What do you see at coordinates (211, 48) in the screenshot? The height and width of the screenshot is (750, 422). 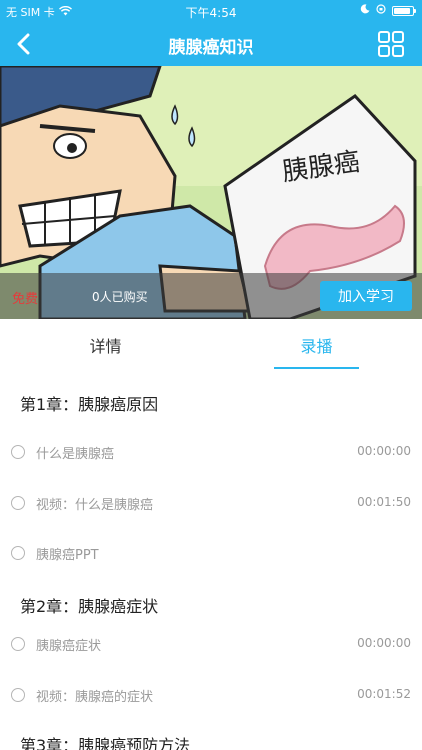 I see `page-title: 胰腺癌知识` at bounding box center [211, 48].